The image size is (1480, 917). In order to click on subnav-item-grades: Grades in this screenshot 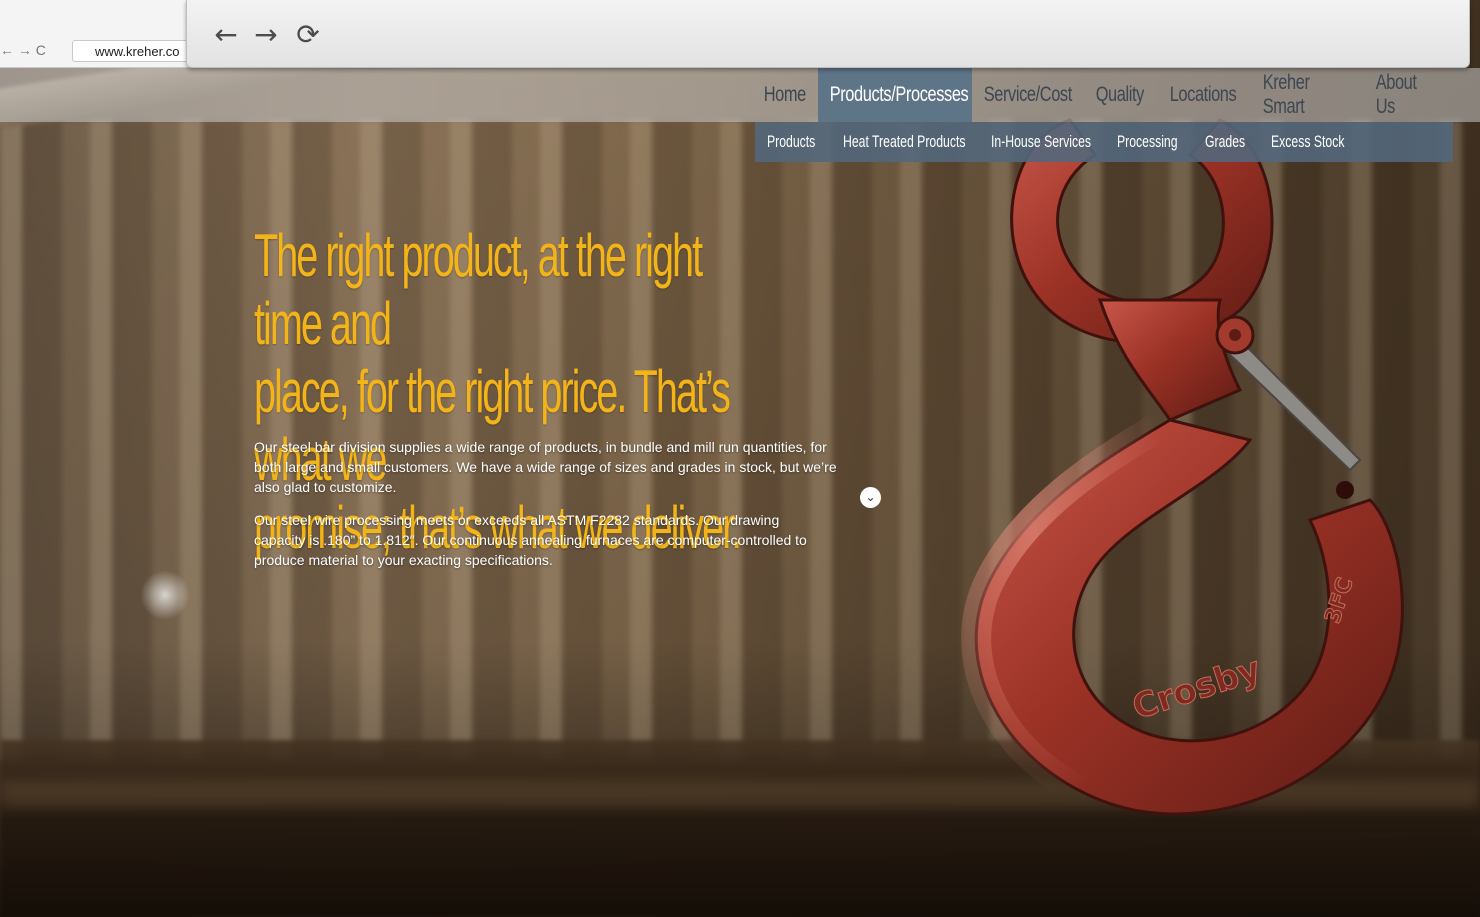, I will do `click(1231, 142)`.